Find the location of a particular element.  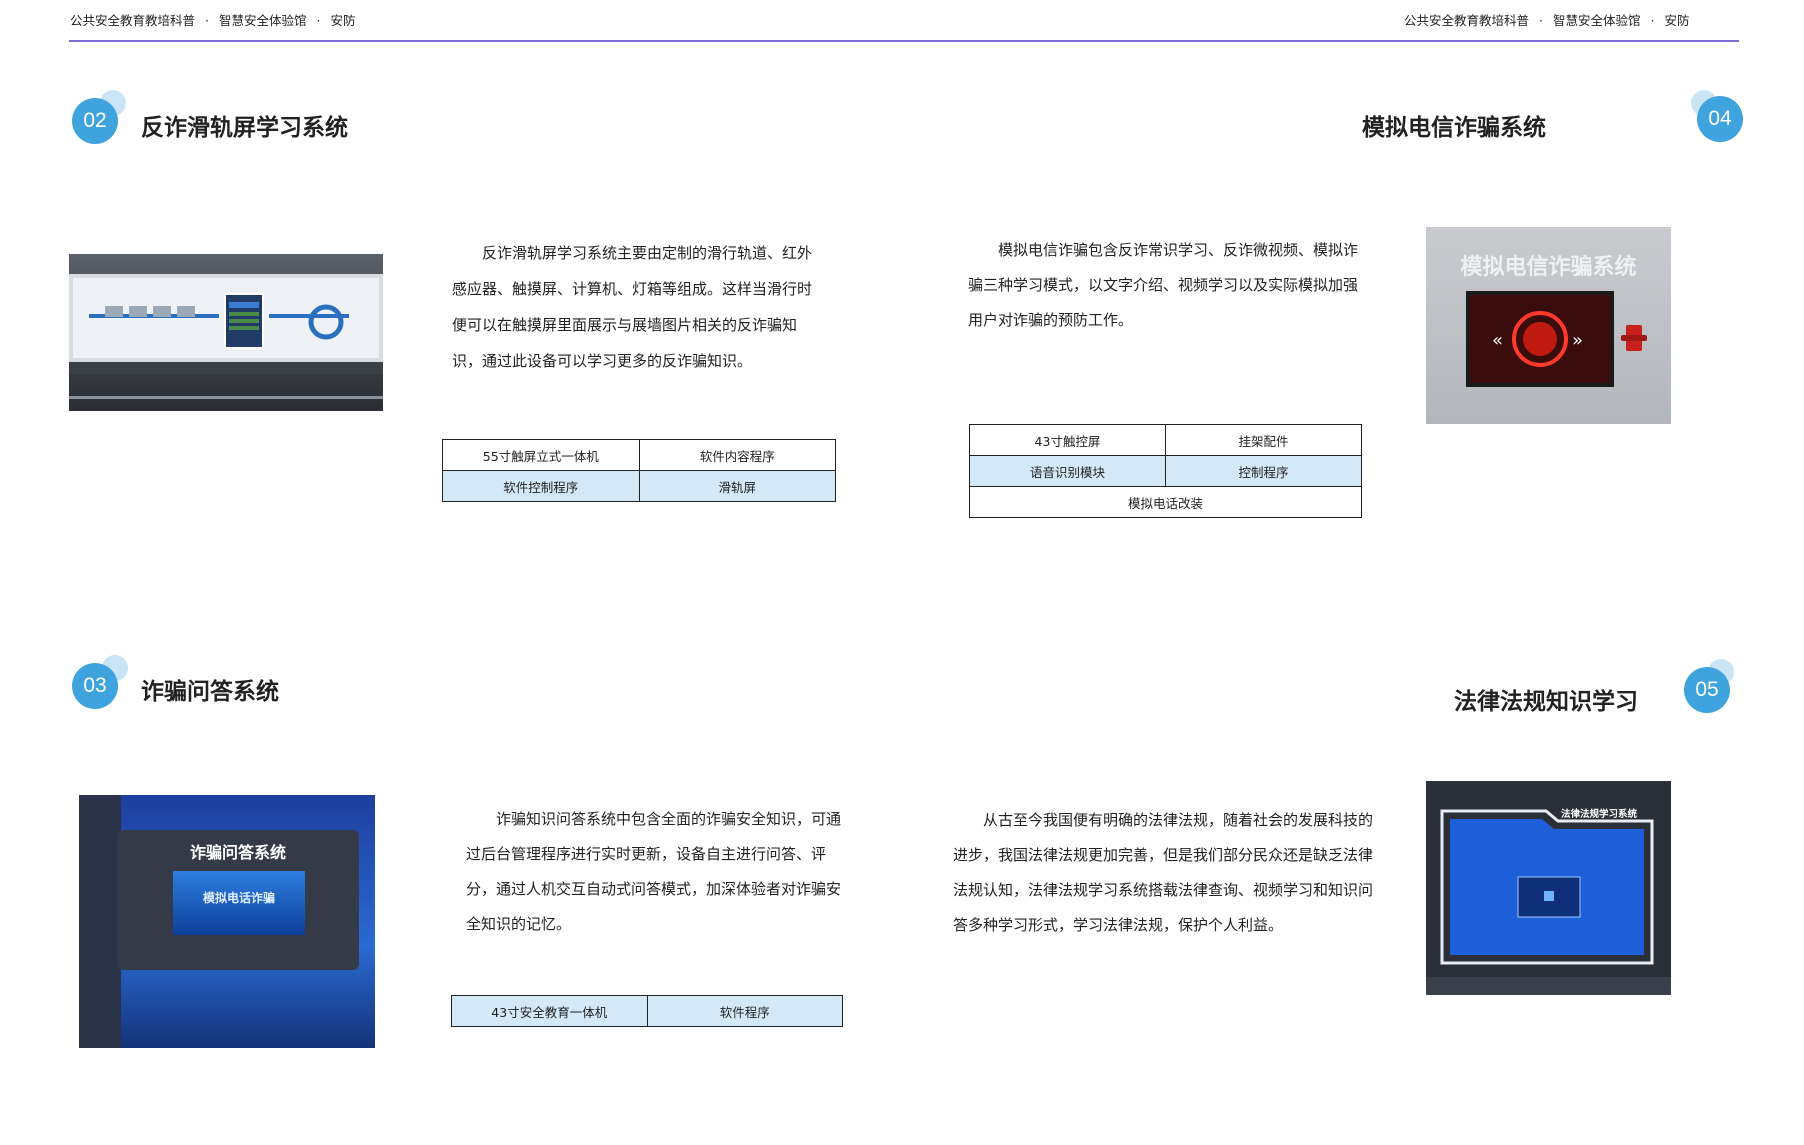

table-cell: 43寸安全教育一体机 is located at coordinates (549, 1011).